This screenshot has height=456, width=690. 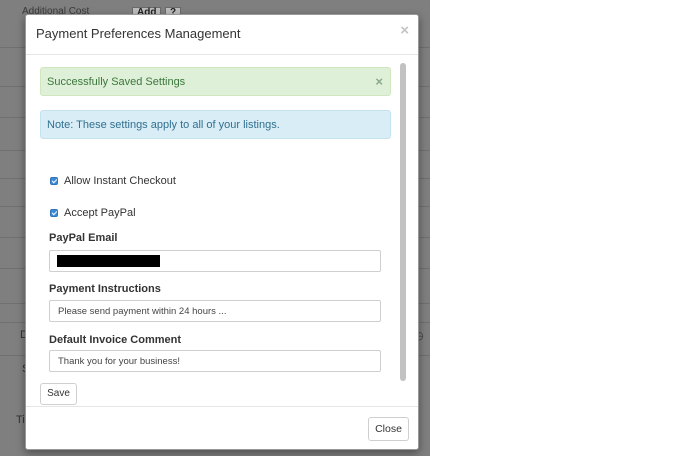 I want to click on background-side-letter: Ti, so click(x=20, y=420).